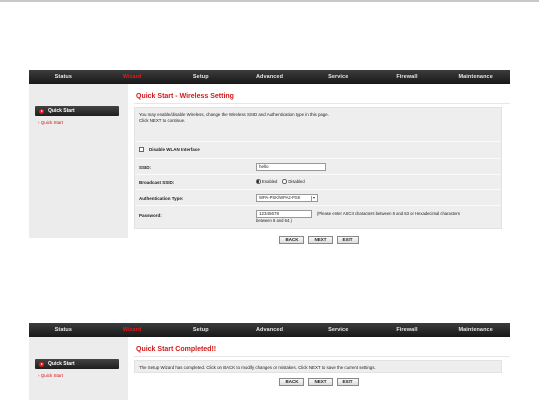 The width and height of the screenshot is (539, 400). Describe the element at coordinates (280, 197) in the screenshot. I see `auth-type-value: WPA-PSK/WPA2-PSK` at that location.